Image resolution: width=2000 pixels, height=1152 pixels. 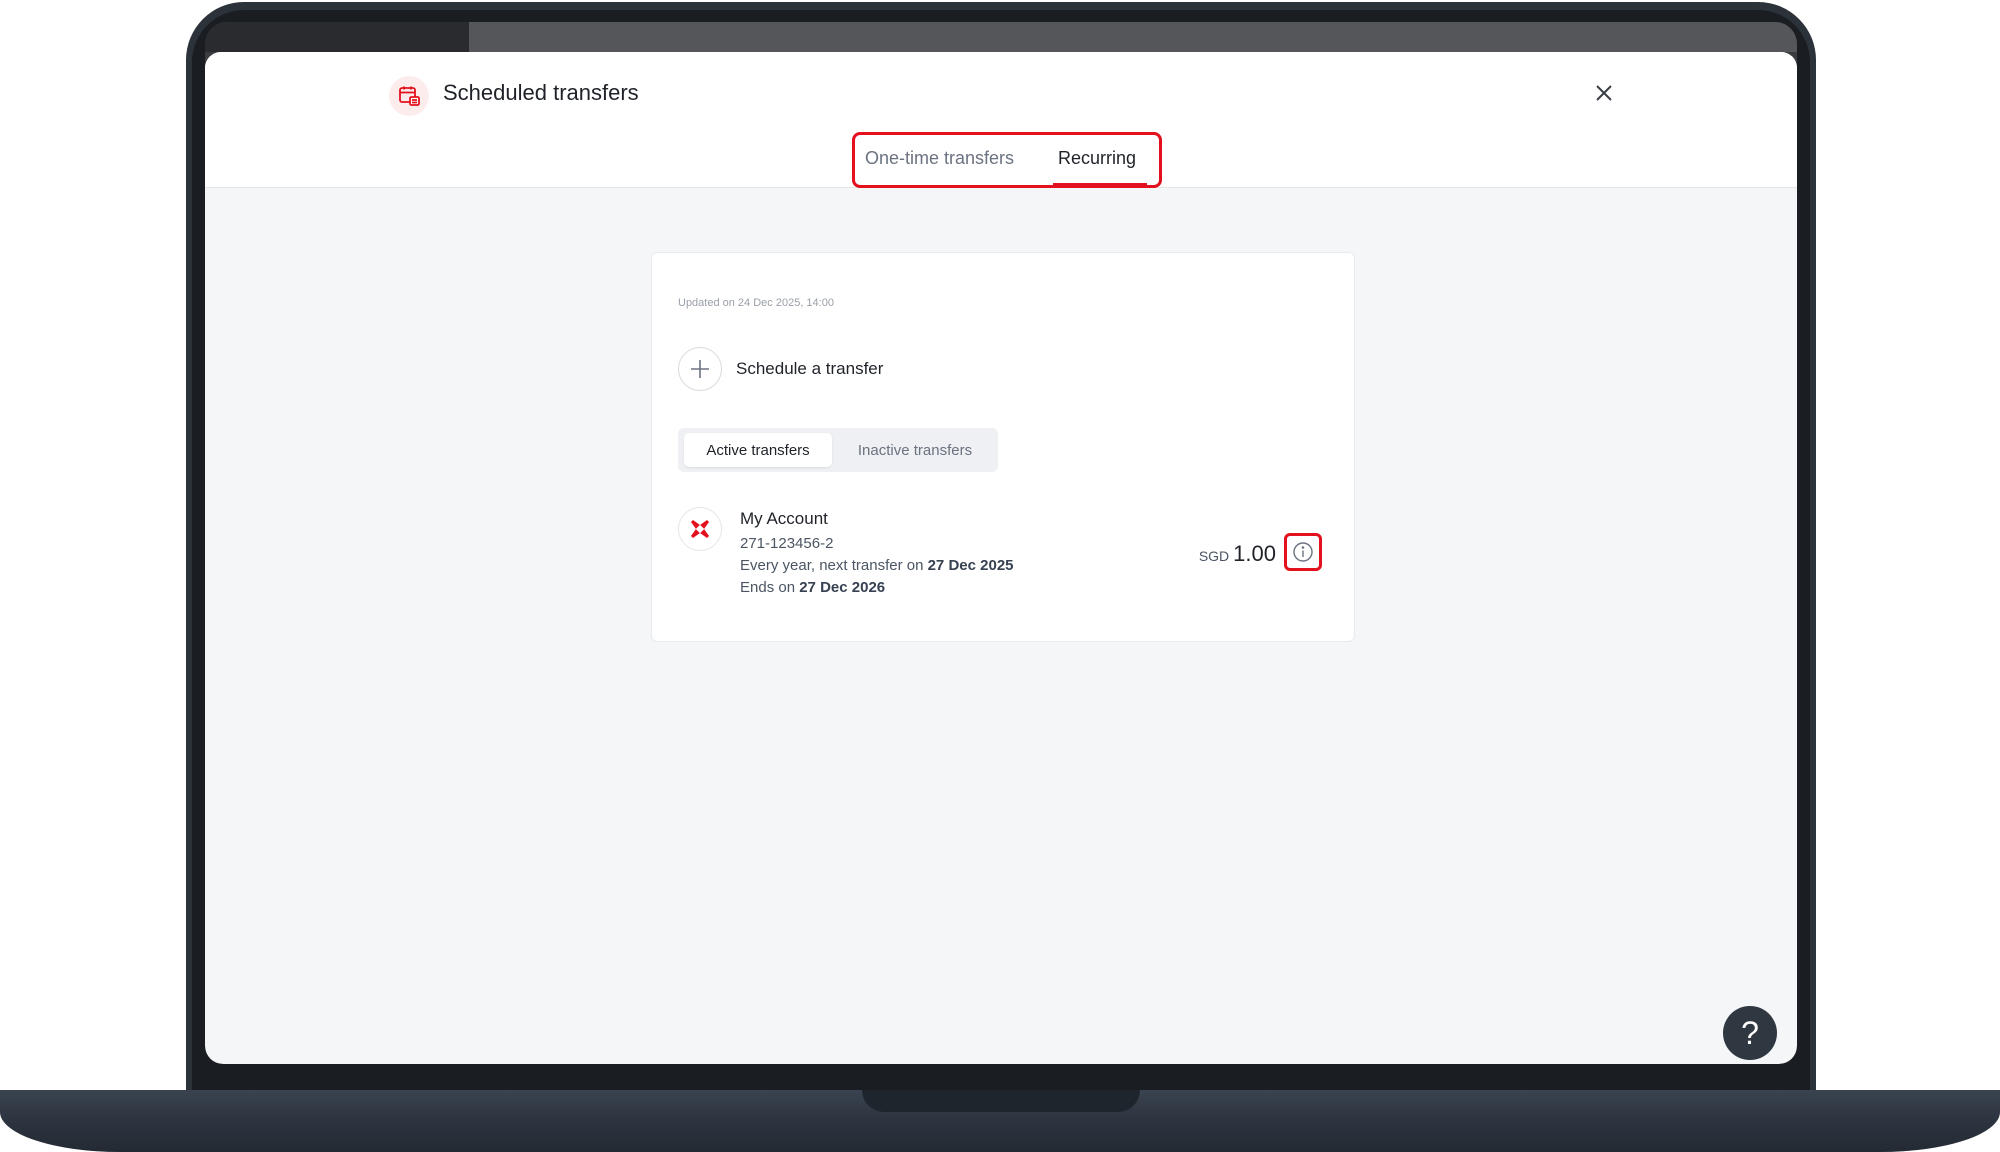 I want to click on info-button, so click(x=1303, y=552).